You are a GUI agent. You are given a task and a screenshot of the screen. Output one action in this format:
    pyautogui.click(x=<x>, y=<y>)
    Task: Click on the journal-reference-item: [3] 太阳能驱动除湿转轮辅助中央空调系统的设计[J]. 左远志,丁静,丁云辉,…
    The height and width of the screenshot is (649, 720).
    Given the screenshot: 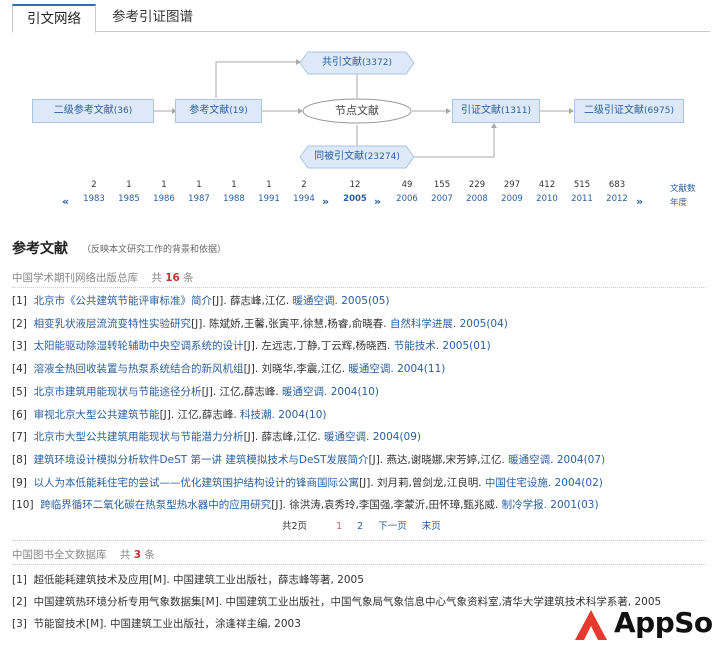 What is the action you would take?
    pyautogui.click(x=251, y=345)
    